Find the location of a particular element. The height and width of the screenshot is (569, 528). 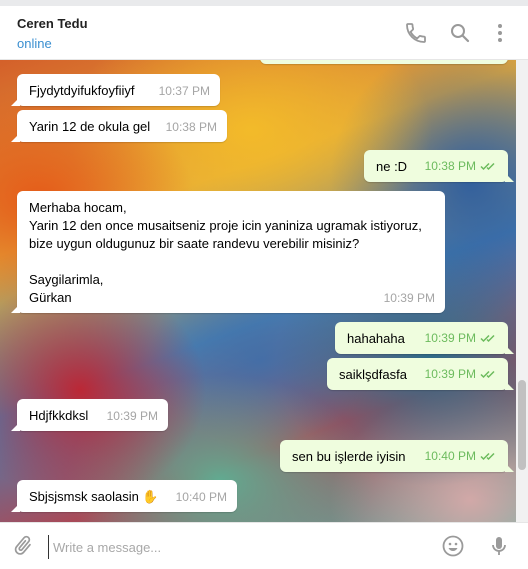

search-icon is located at coordinates (460, 33).